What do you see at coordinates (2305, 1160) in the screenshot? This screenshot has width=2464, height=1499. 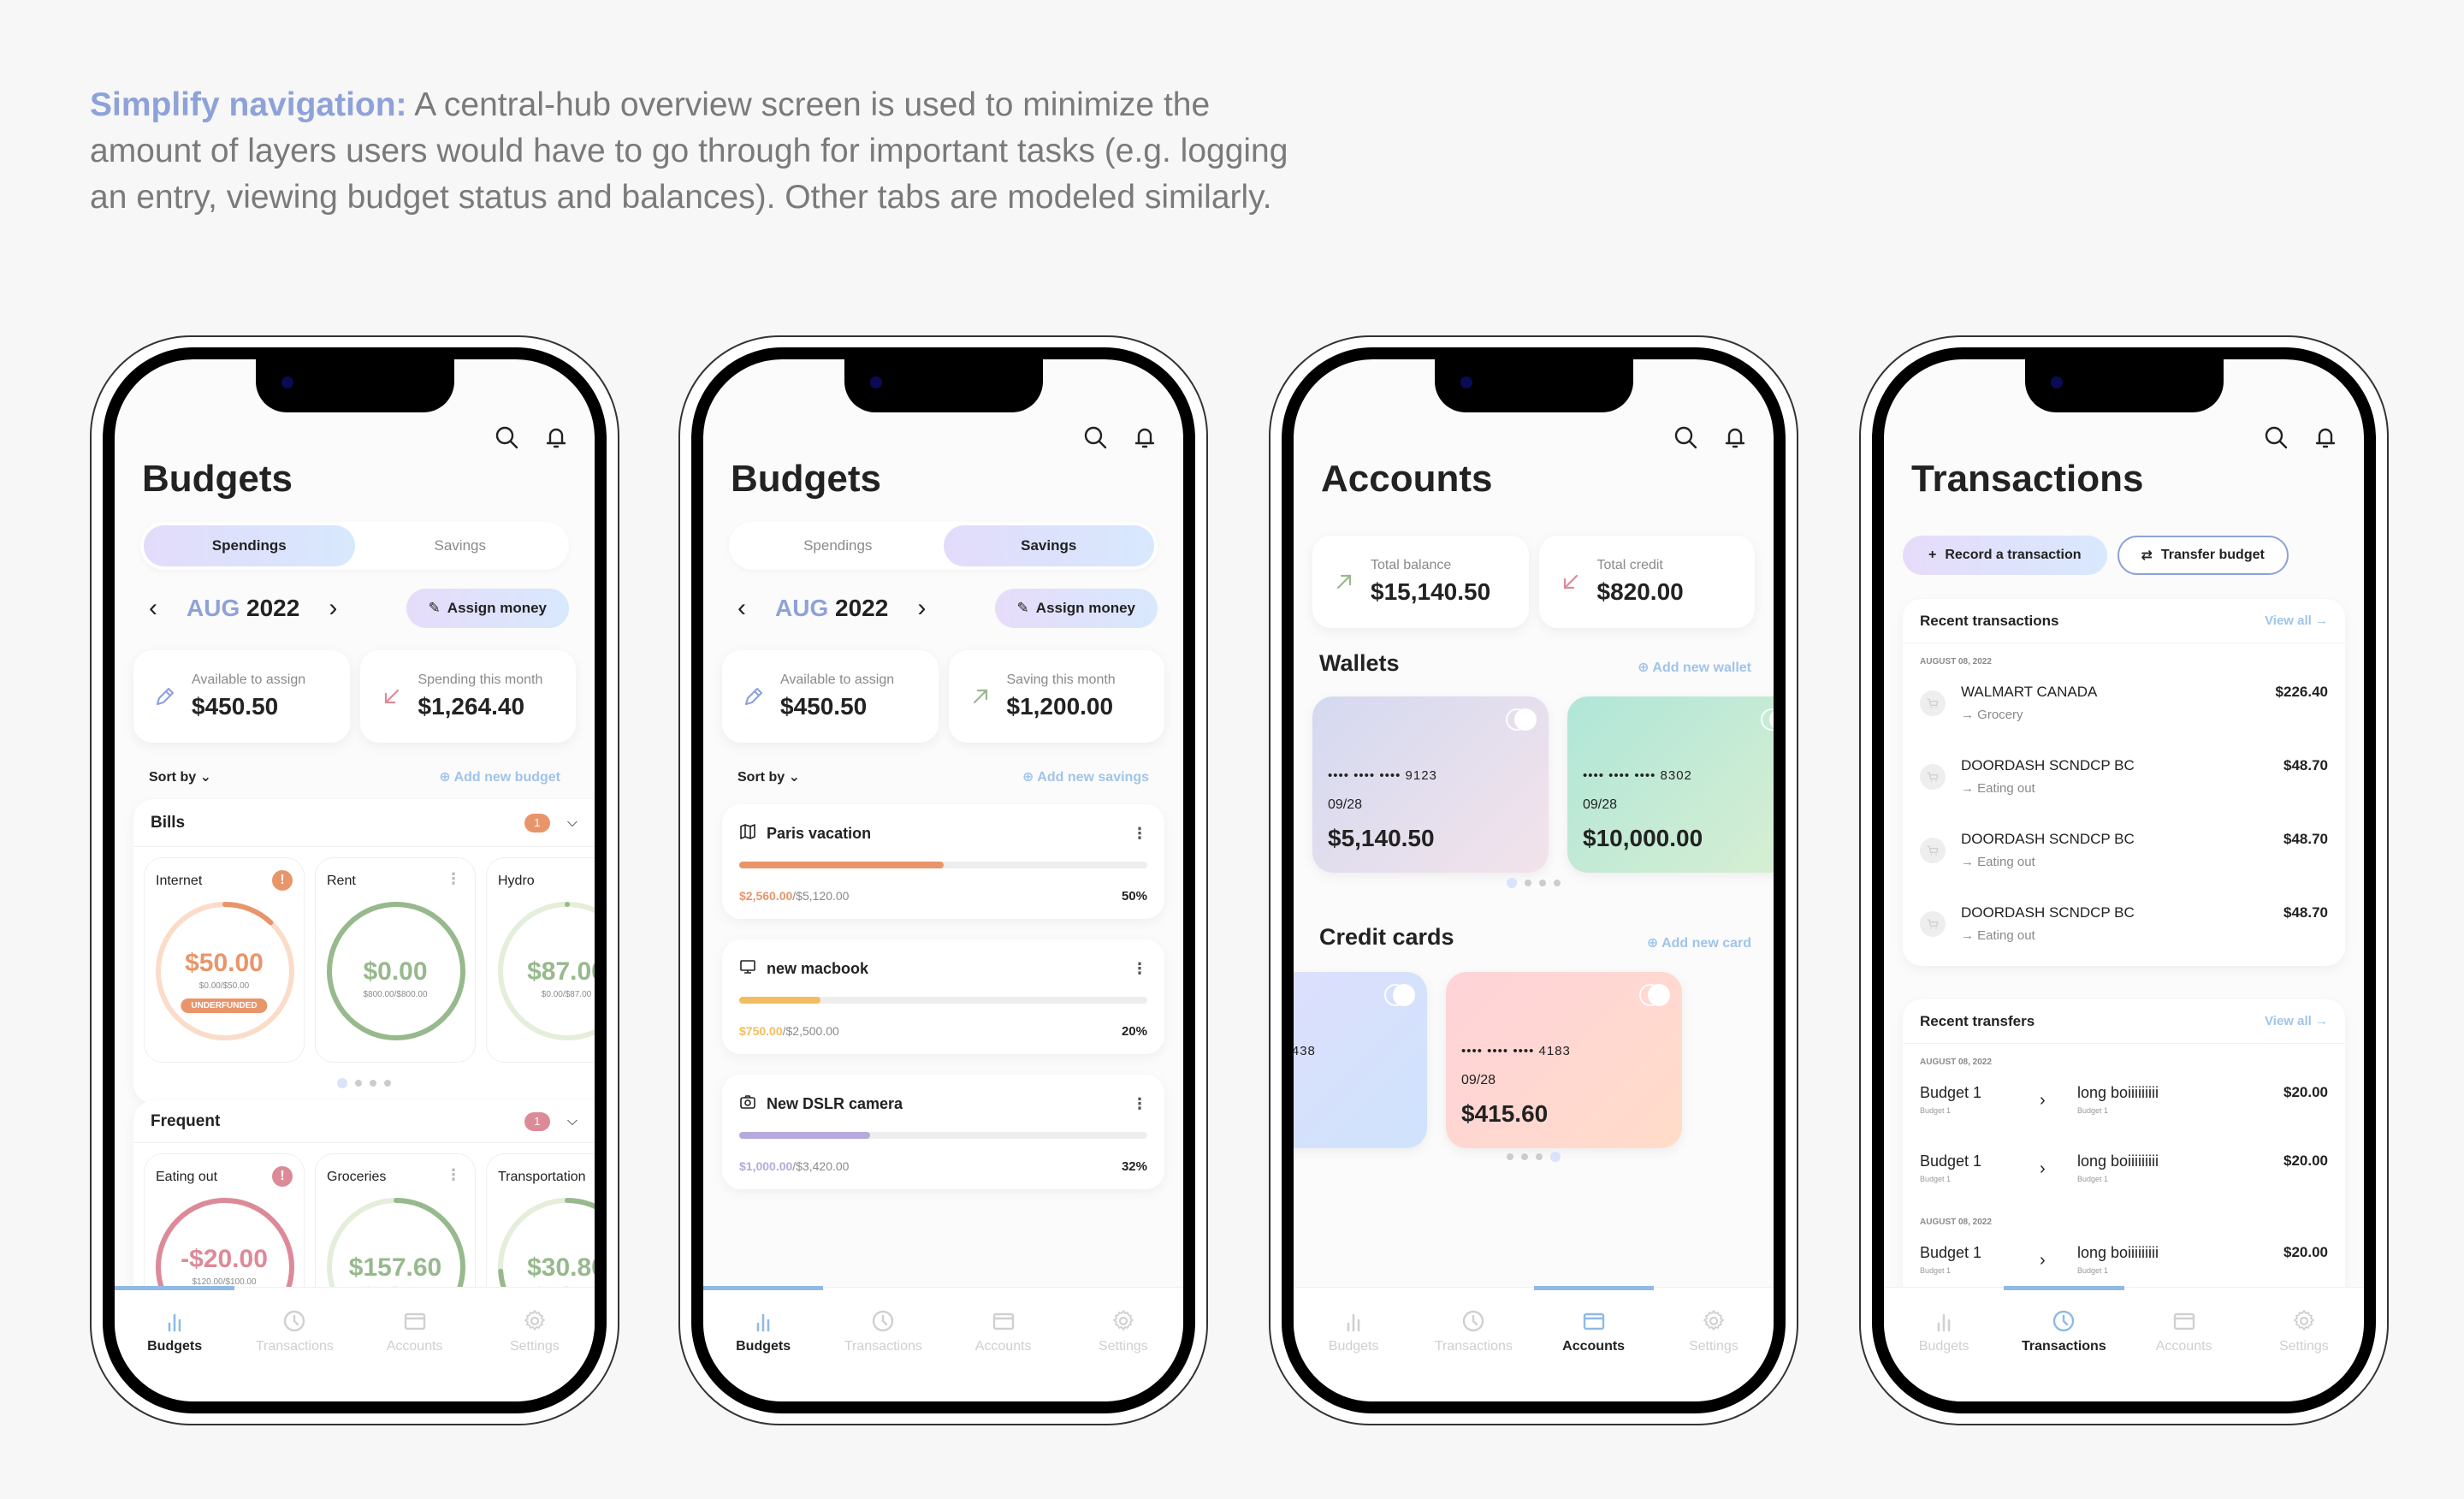 I see `transfer-amount: $20.00` at bounding box center [2305, 1160].